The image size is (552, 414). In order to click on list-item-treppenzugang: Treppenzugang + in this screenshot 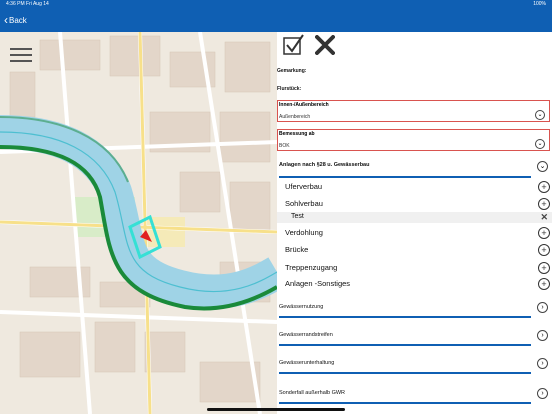, I will do `click(414, 268)`.